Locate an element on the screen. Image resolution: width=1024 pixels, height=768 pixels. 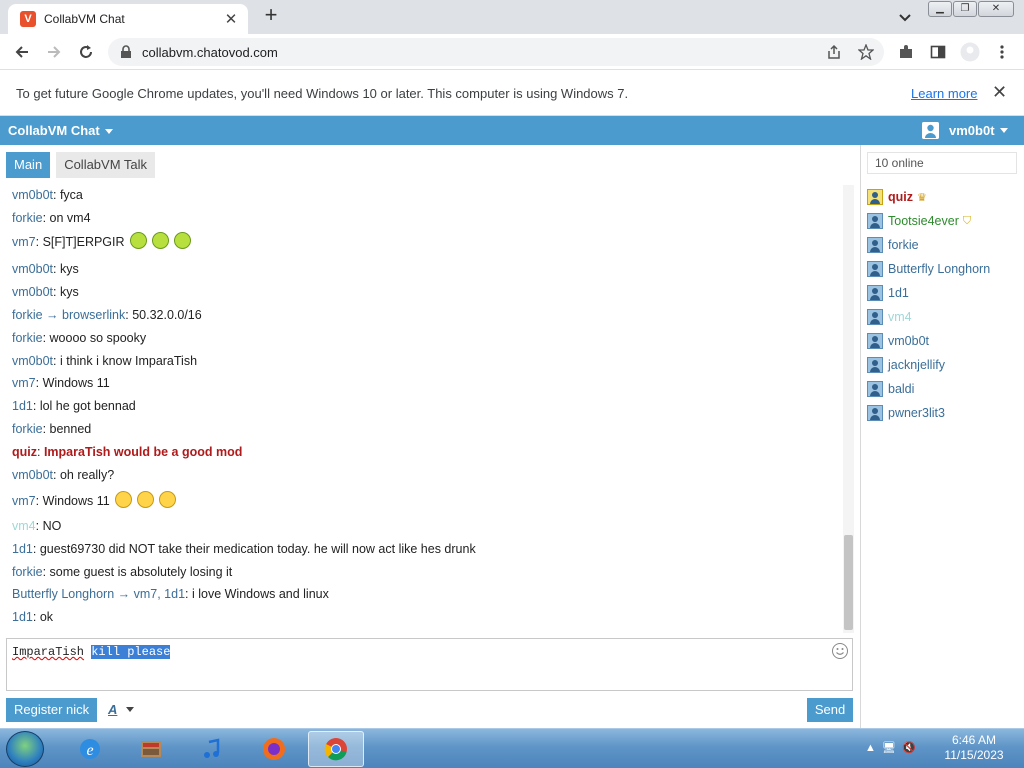
internet-explorer-icon: e is located at coordinates (90, 749).